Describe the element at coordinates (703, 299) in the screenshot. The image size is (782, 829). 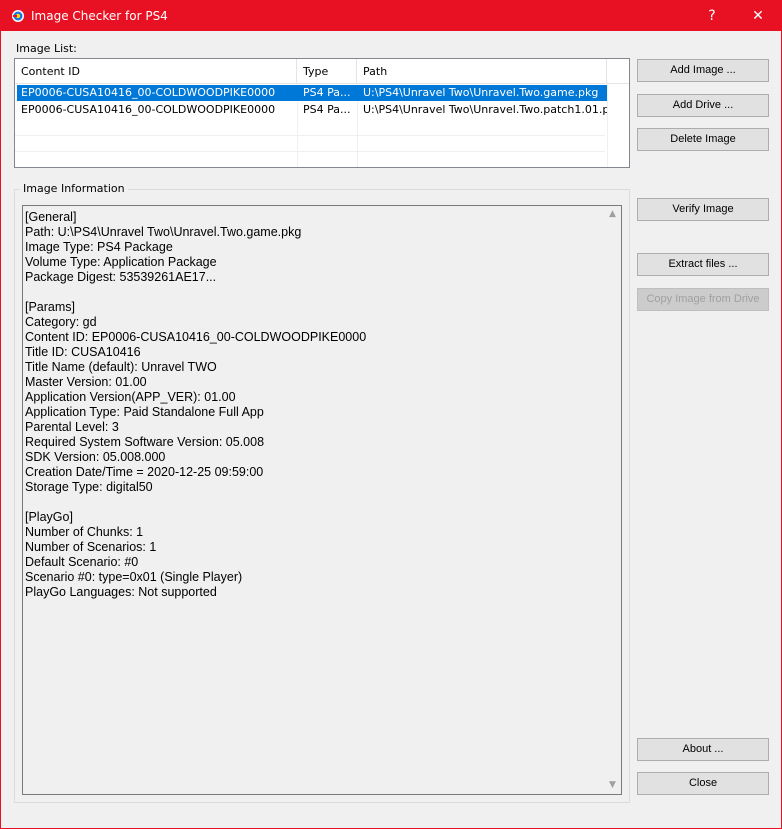
I see `copy-image-from-drive-button: Copy Image from Drive` at that location.